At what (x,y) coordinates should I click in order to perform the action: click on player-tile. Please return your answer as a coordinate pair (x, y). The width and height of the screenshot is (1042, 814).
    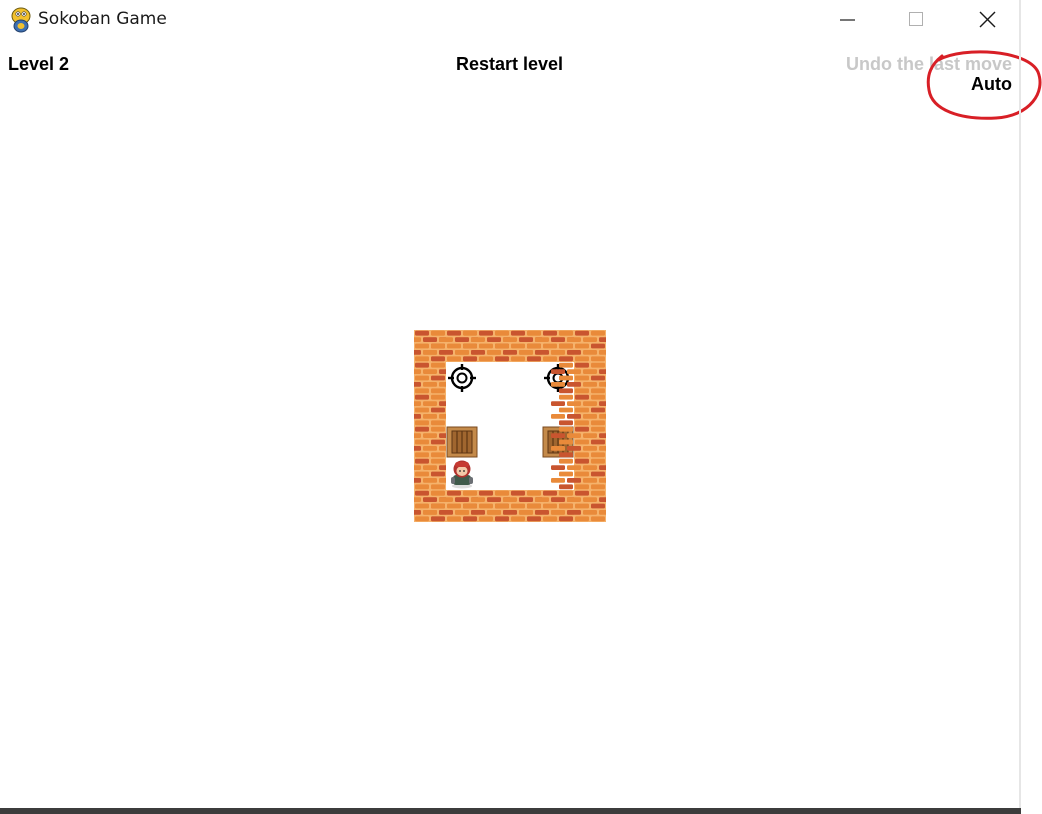
    Looking at the image, I should click on (462, 474).